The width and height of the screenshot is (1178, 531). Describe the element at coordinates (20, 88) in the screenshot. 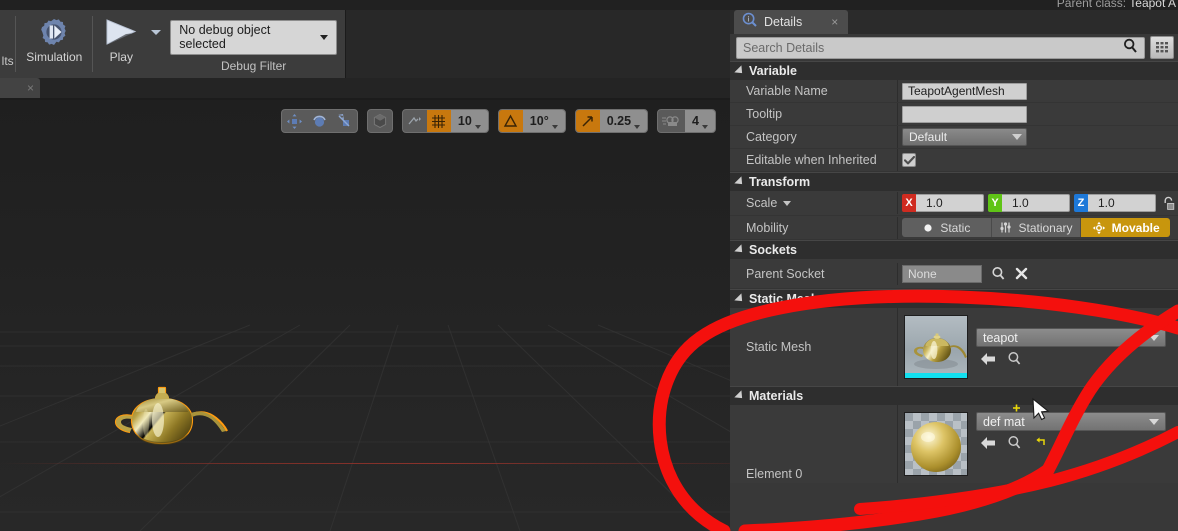

I see `viewport-tab: ×` at that location.